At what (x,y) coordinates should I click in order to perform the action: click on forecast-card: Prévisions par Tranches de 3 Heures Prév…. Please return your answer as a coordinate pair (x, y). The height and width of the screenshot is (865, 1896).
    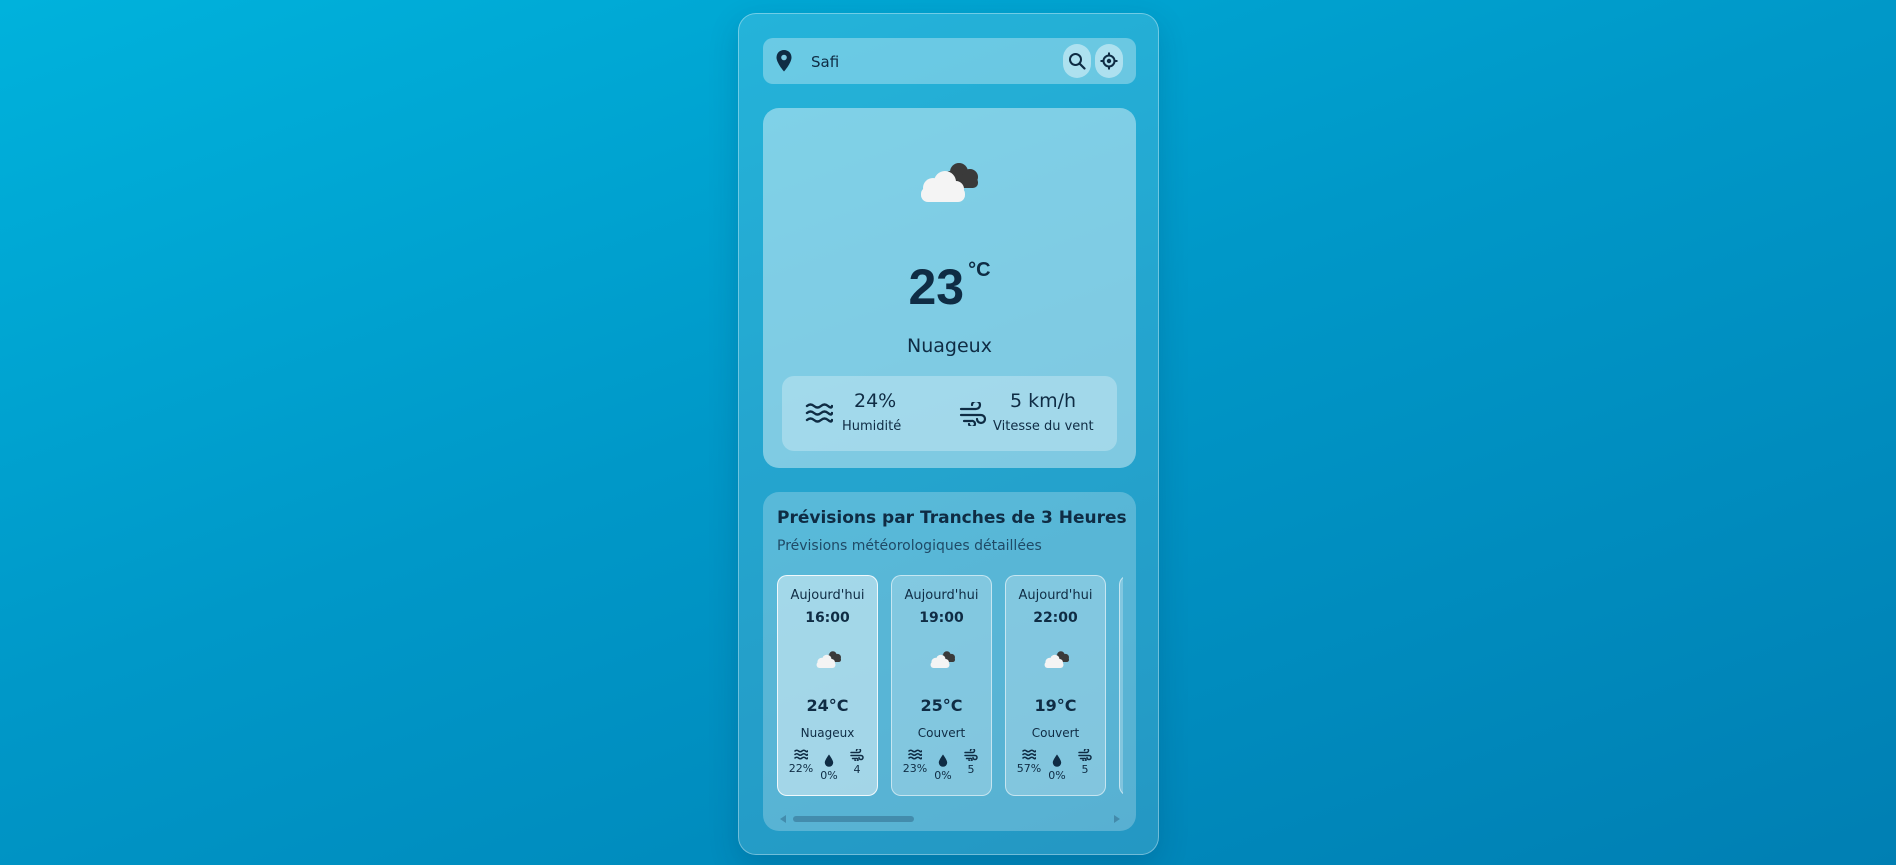
    Looking at the image, I should click on (949, 661).